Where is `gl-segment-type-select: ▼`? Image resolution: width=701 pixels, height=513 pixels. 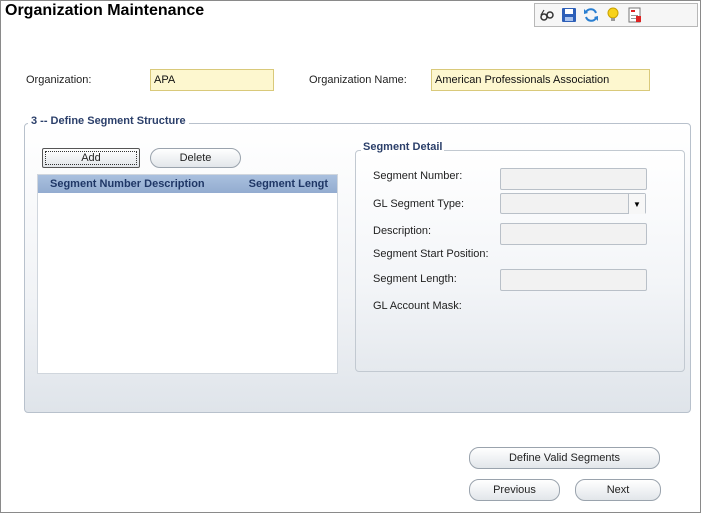 gl-segment-type-select: ▼ is located at coordinates (573, 203).